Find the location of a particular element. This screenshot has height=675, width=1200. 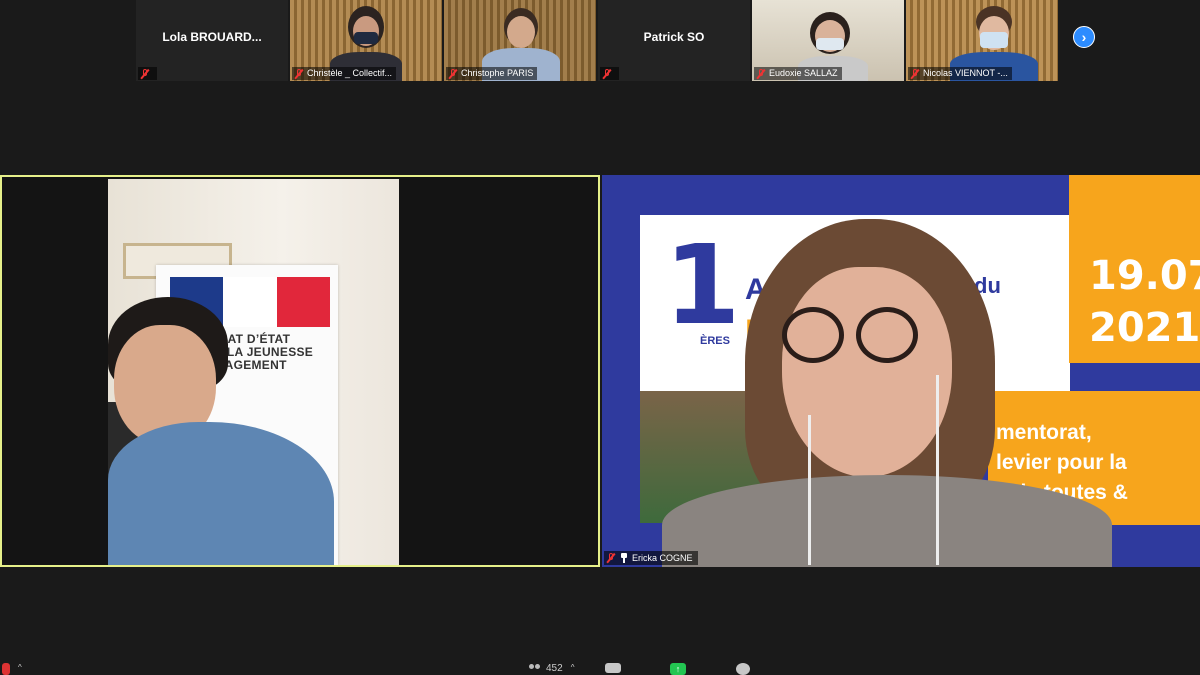

participant-label: Eudoxie SALLAZ is located at coordinates (798, 73).